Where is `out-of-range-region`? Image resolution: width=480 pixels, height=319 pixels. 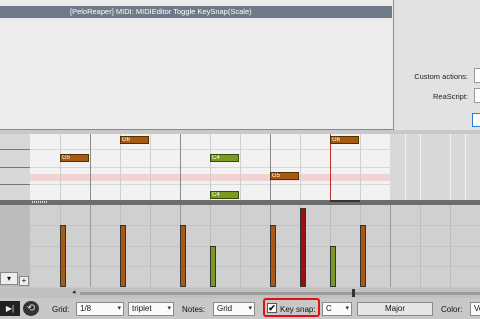
out-of-range-region is located at coordinates (435, 167).